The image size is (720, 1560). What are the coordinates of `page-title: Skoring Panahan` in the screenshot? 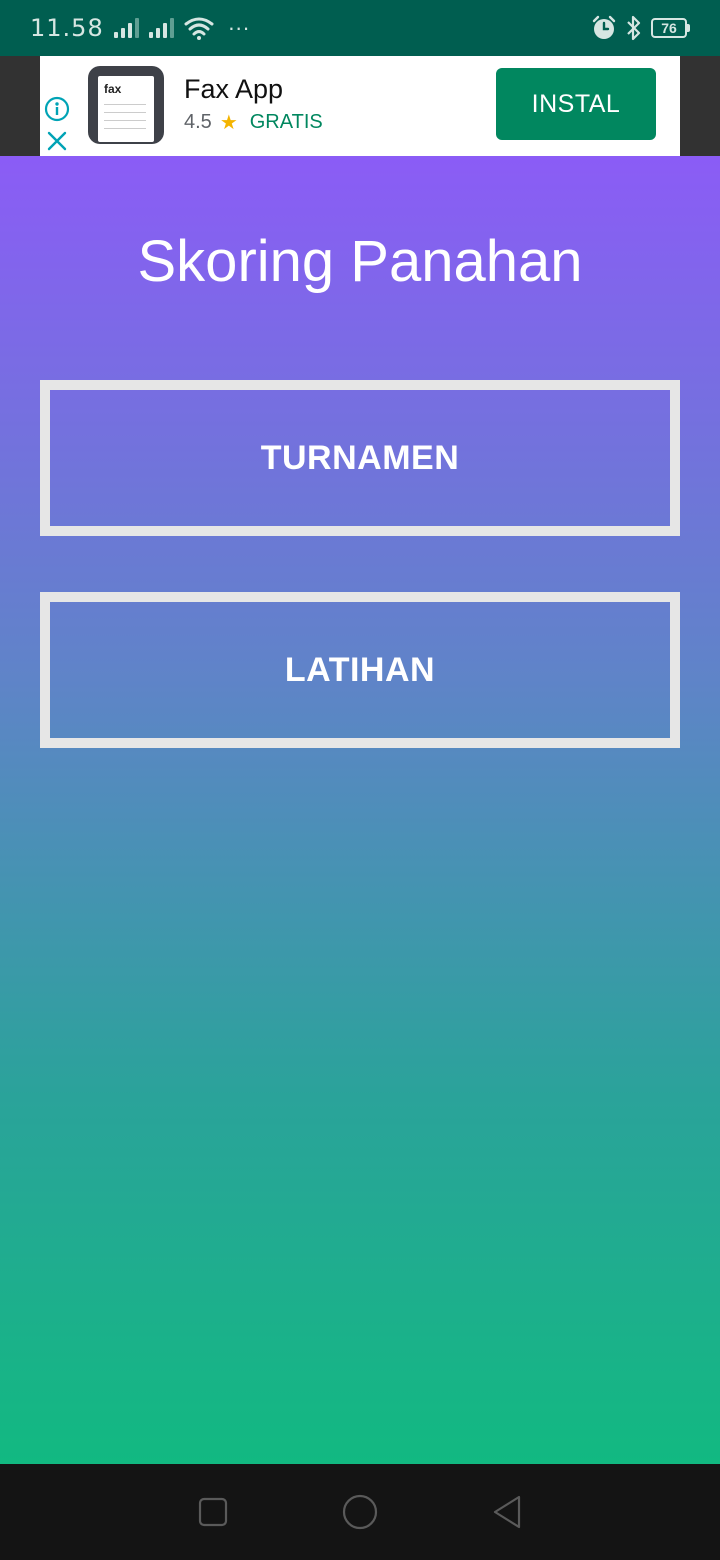 It's located at (360, 261).